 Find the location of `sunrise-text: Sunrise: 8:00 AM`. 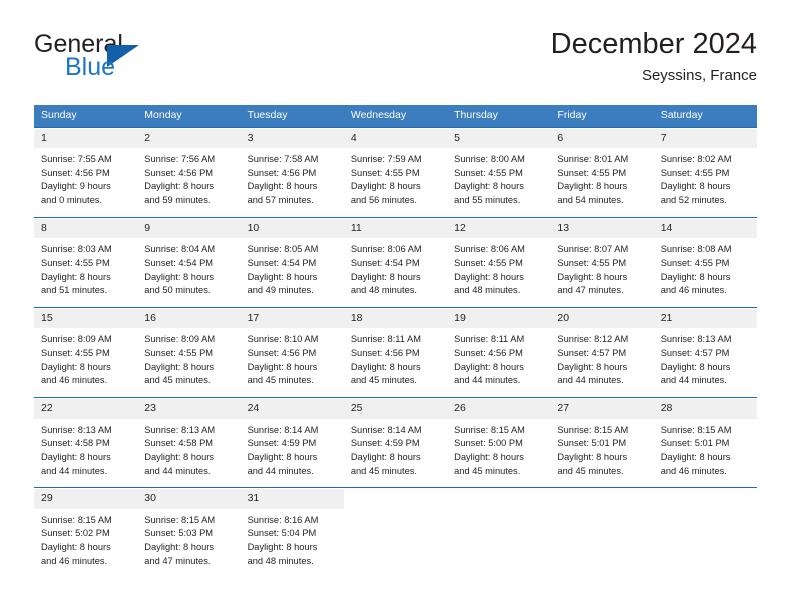

sunrise-text: Sunrise: 8:00 AM is located at coordinates (489, 159).